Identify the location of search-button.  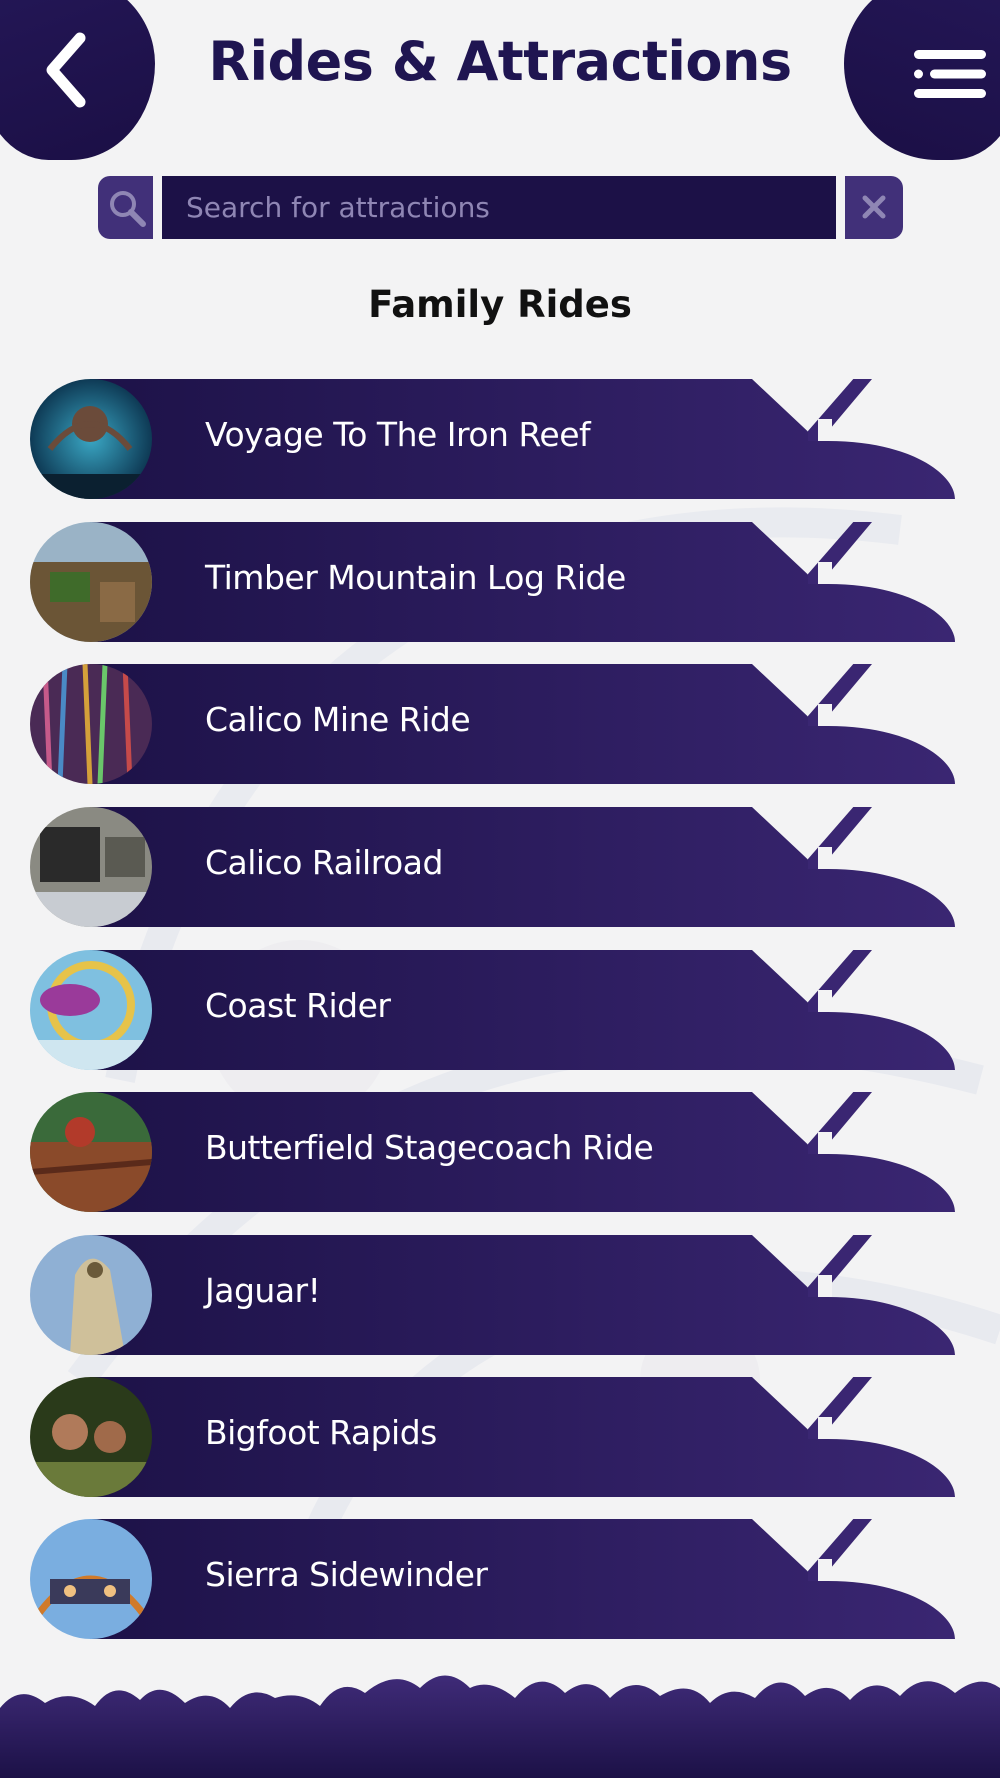
(125, 207).